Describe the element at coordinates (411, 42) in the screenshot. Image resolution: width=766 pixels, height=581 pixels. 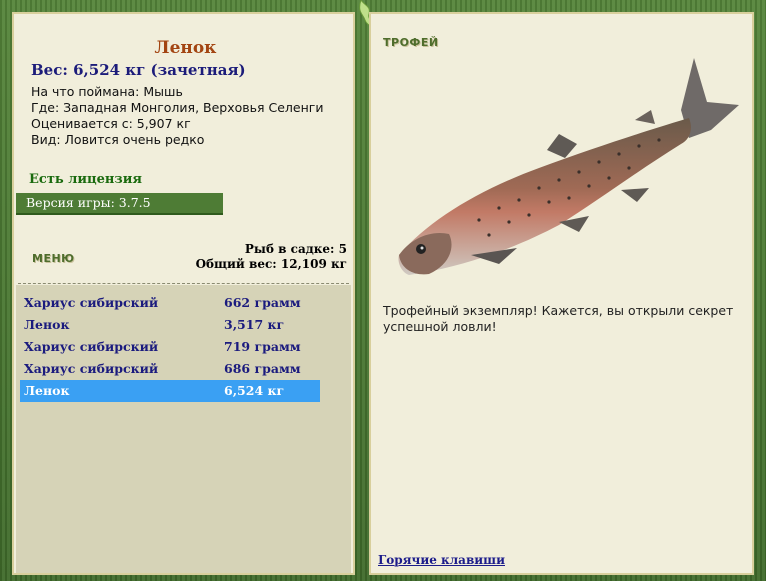
I see `trophy-title: ТРОФЕЙ` at that location.